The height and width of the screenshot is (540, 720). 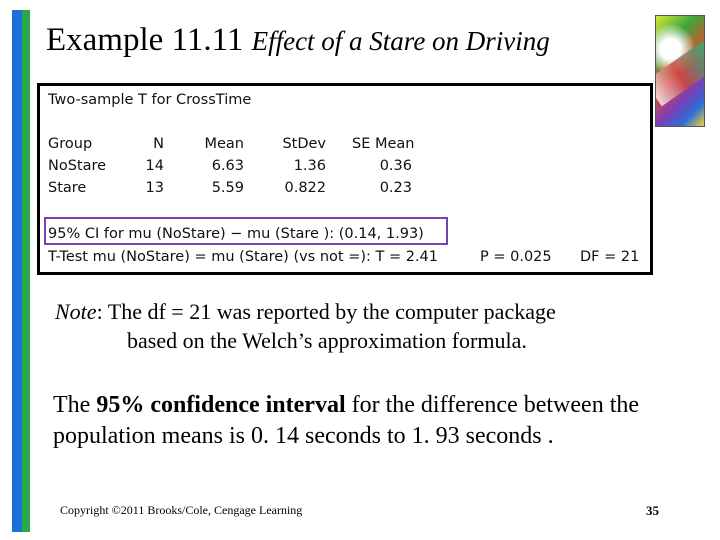 I want to click on table-cell: 0.23, so click(x=395, y=188).